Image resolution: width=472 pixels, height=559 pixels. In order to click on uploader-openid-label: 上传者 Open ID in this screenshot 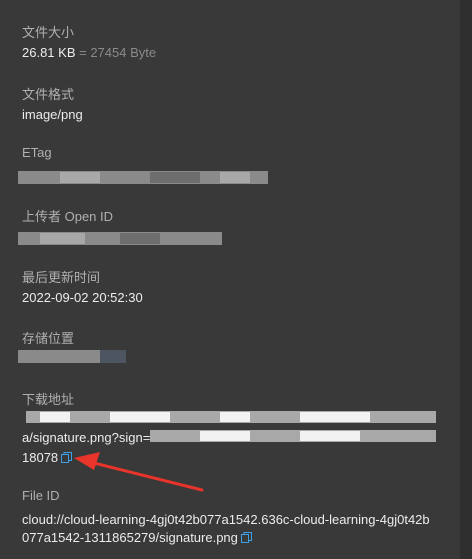, I will do `click(68, 216)`.